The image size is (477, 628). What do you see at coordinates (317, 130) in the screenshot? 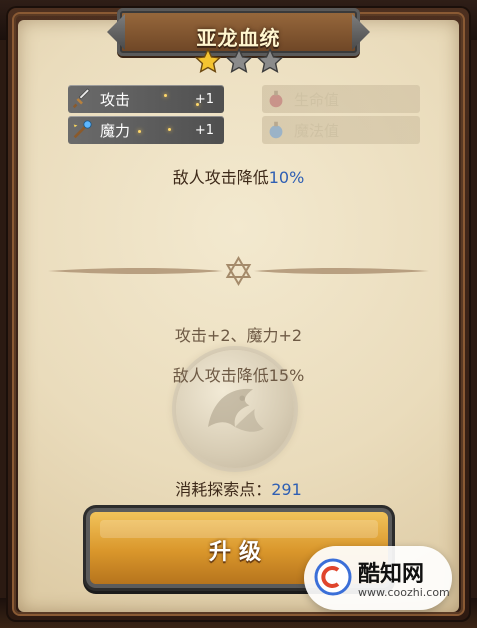
I see `stat-mana-label: 魔法值` at bounding box center [317, 130].